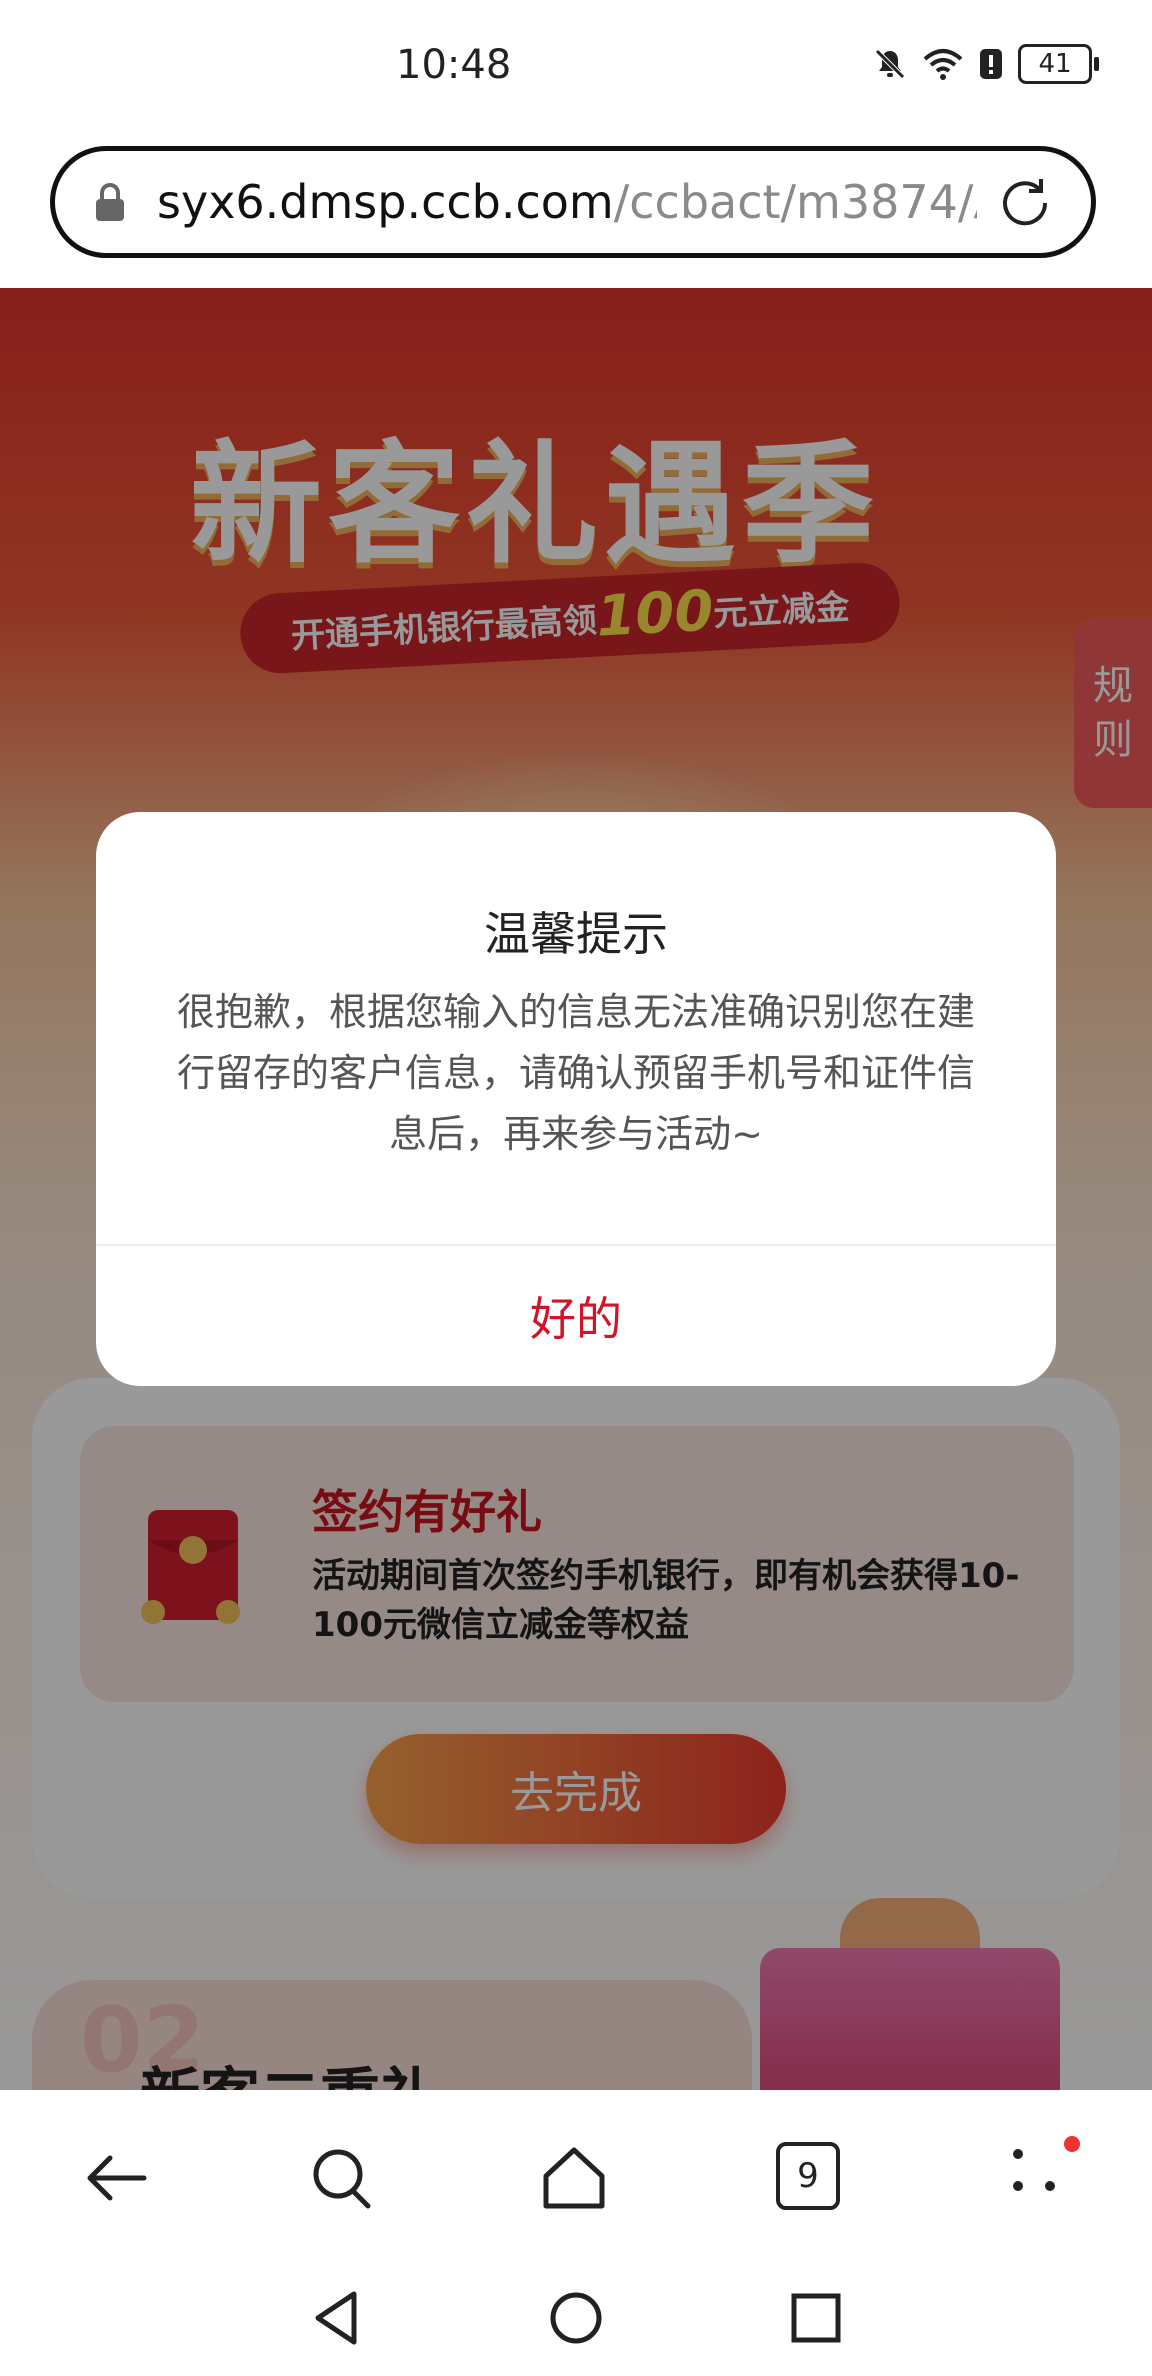 This screenshot has height=2376, width=1152. Describe the element at coordinates (116, 2178) in the screenshot. I see `back-arrow-icon` at that location.